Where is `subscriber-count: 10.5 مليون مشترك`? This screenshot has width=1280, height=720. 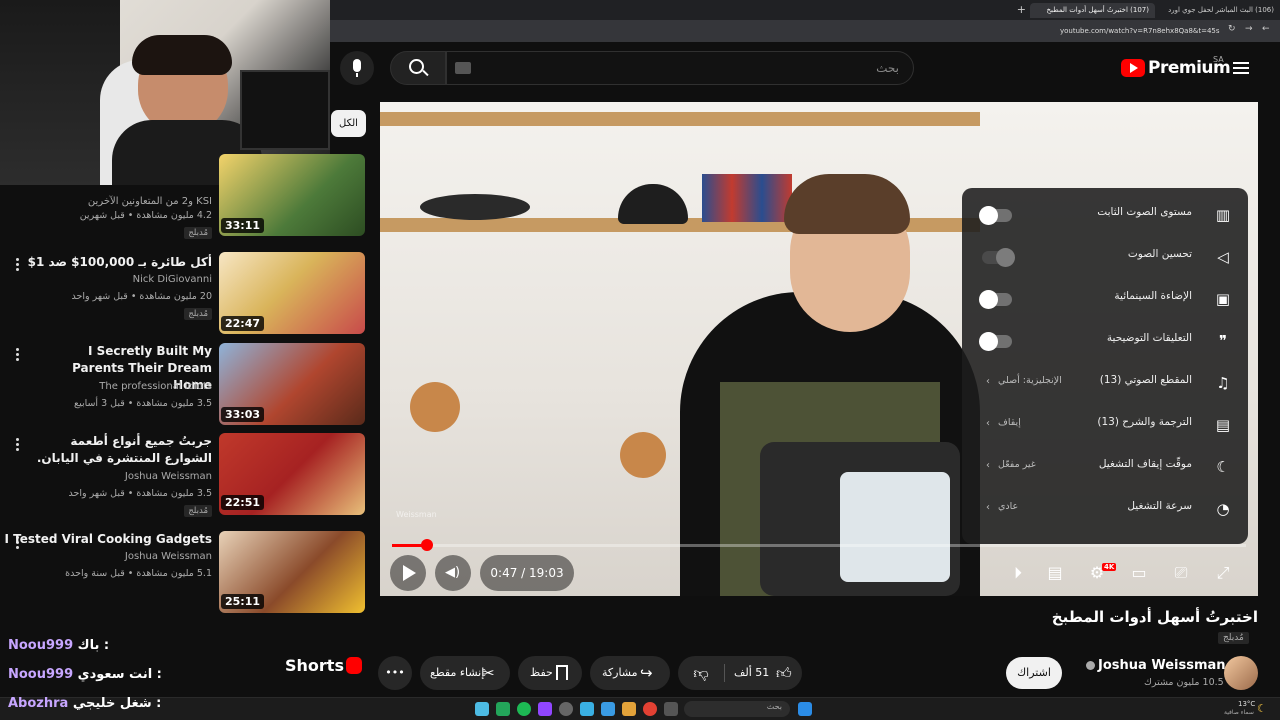
subscriber-count: 10.5 مليون مشترك is located at coordinates (1184, 682).